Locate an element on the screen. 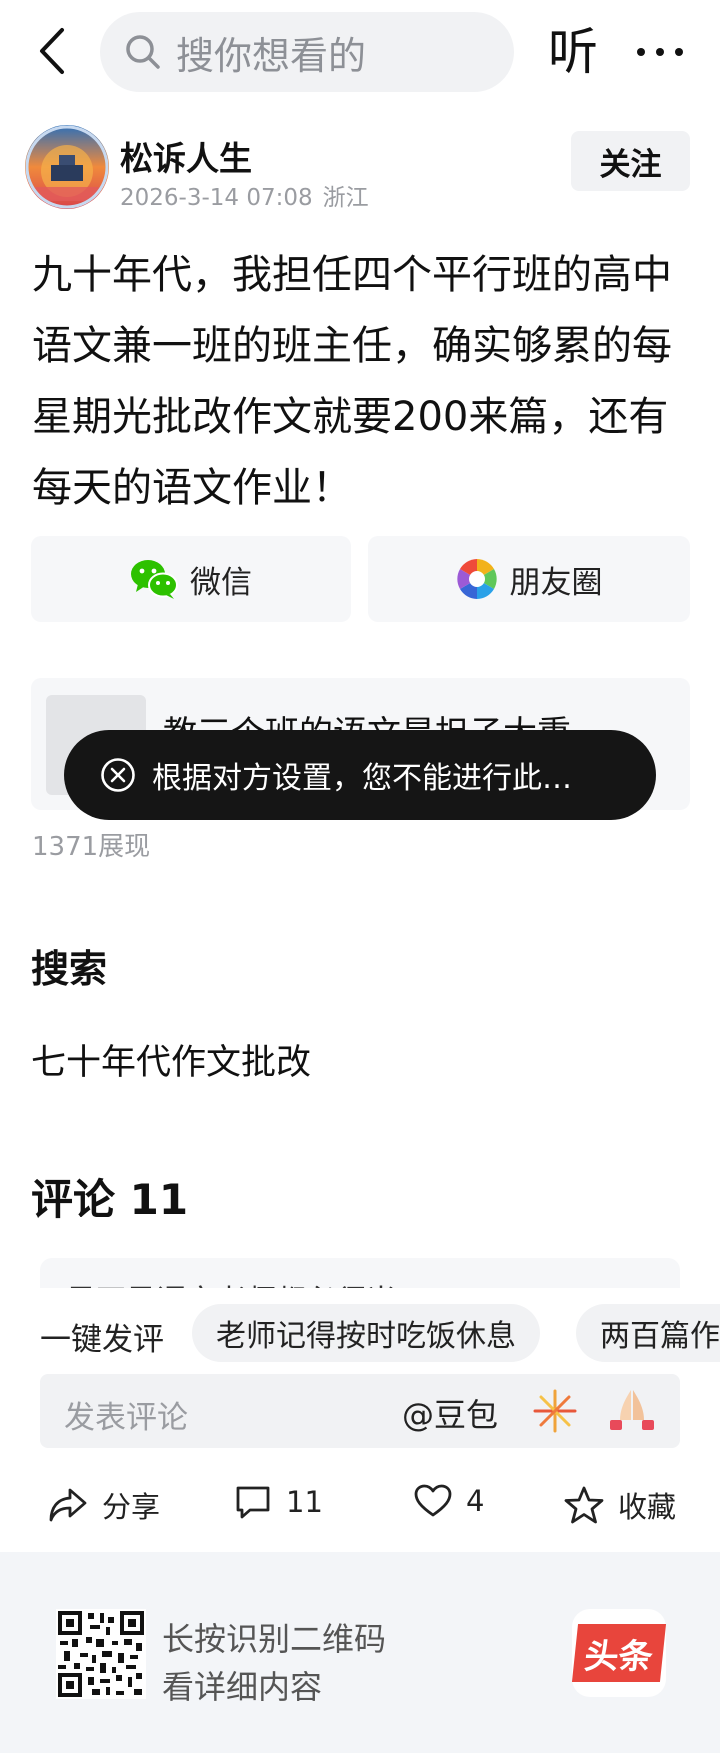  share-moments-button: 朋友圈 is located at coordinates (529, 579).